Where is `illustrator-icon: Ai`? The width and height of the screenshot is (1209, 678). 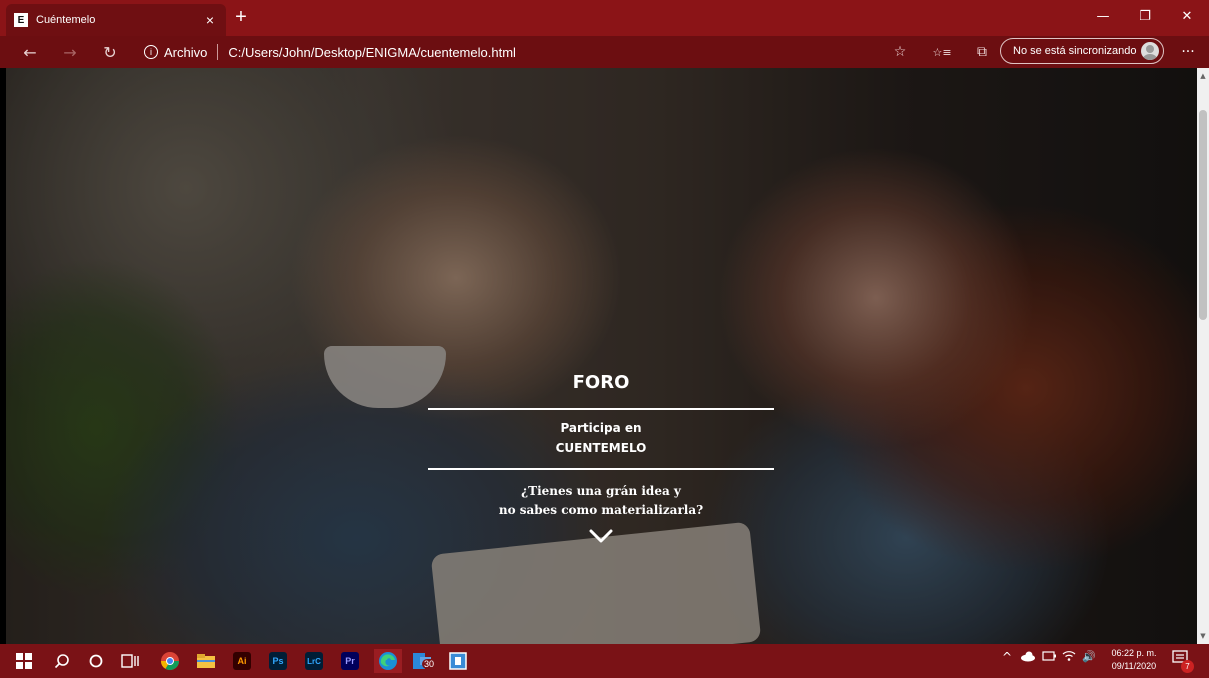
illustrator-icon: Ai is located at coordinates (242, 661).